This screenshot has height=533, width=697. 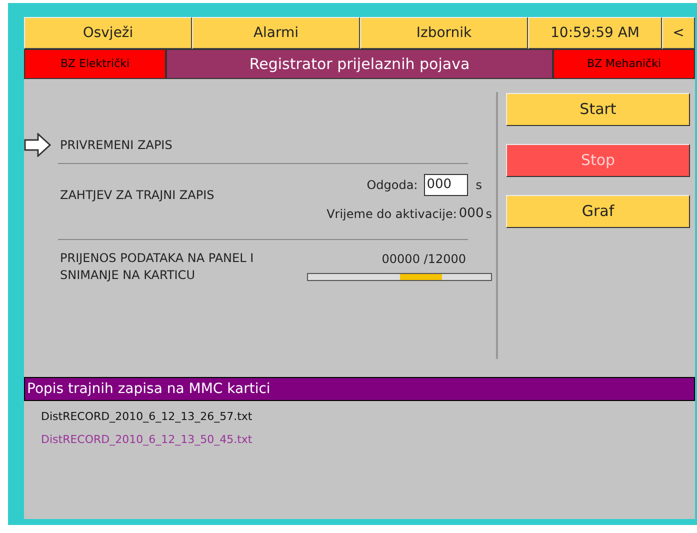 I want to click on transfer-counter: 00000 /12000, so click(x=424, y=259).